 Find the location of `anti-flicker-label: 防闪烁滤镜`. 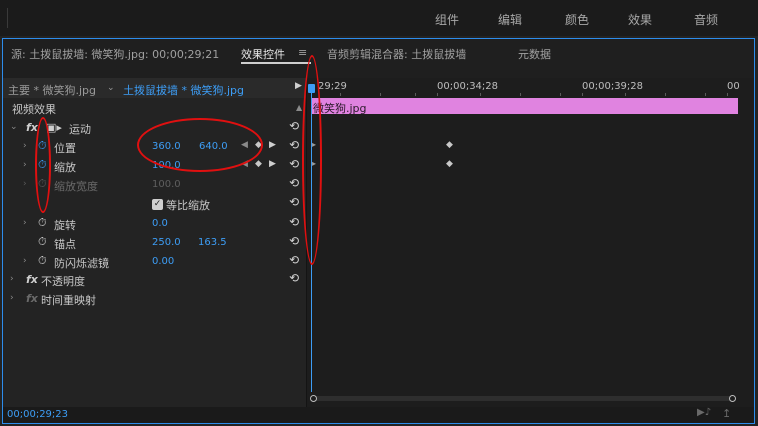

anti-flicker-label: 防闪烁滤镜 is located at coordinates (81, 263).